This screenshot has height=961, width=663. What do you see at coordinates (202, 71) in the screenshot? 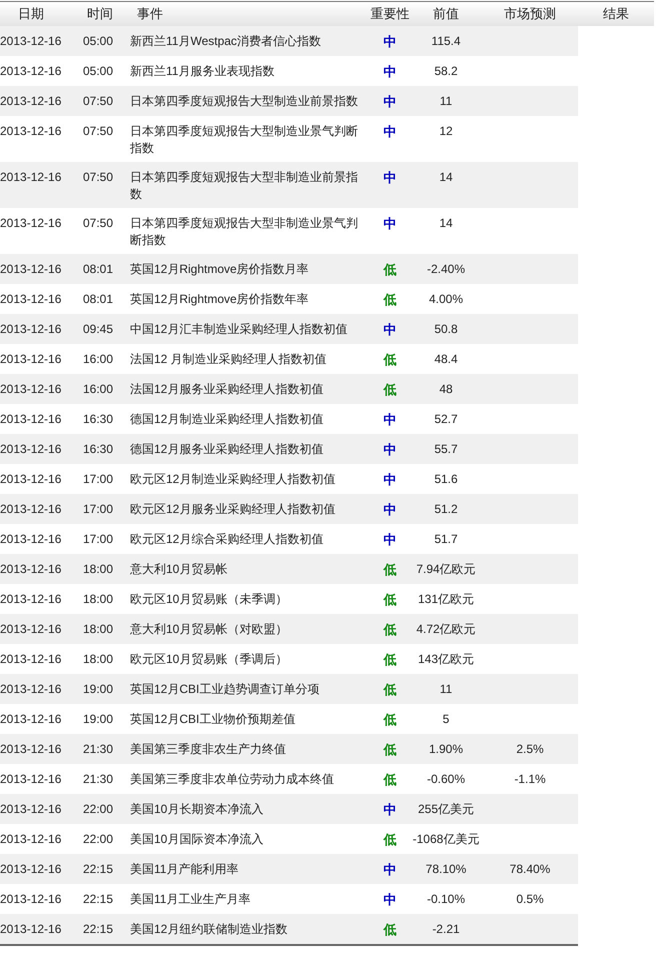
I see `table-cell: 新西兰11月服务业表现指数` at bounding box center [202, 71].